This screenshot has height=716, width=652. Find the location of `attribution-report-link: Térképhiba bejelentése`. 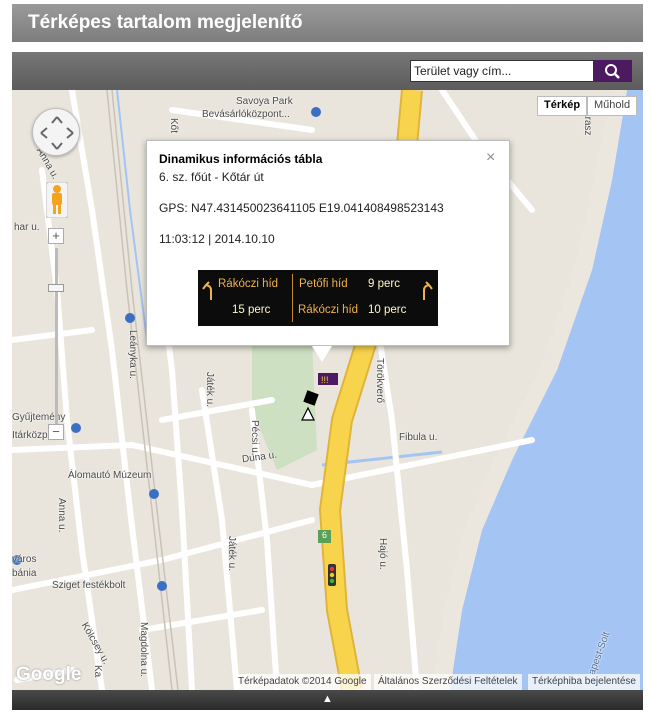

attribution-report-link: Térképhiba bejelentése is located at coordinates (584, 682).